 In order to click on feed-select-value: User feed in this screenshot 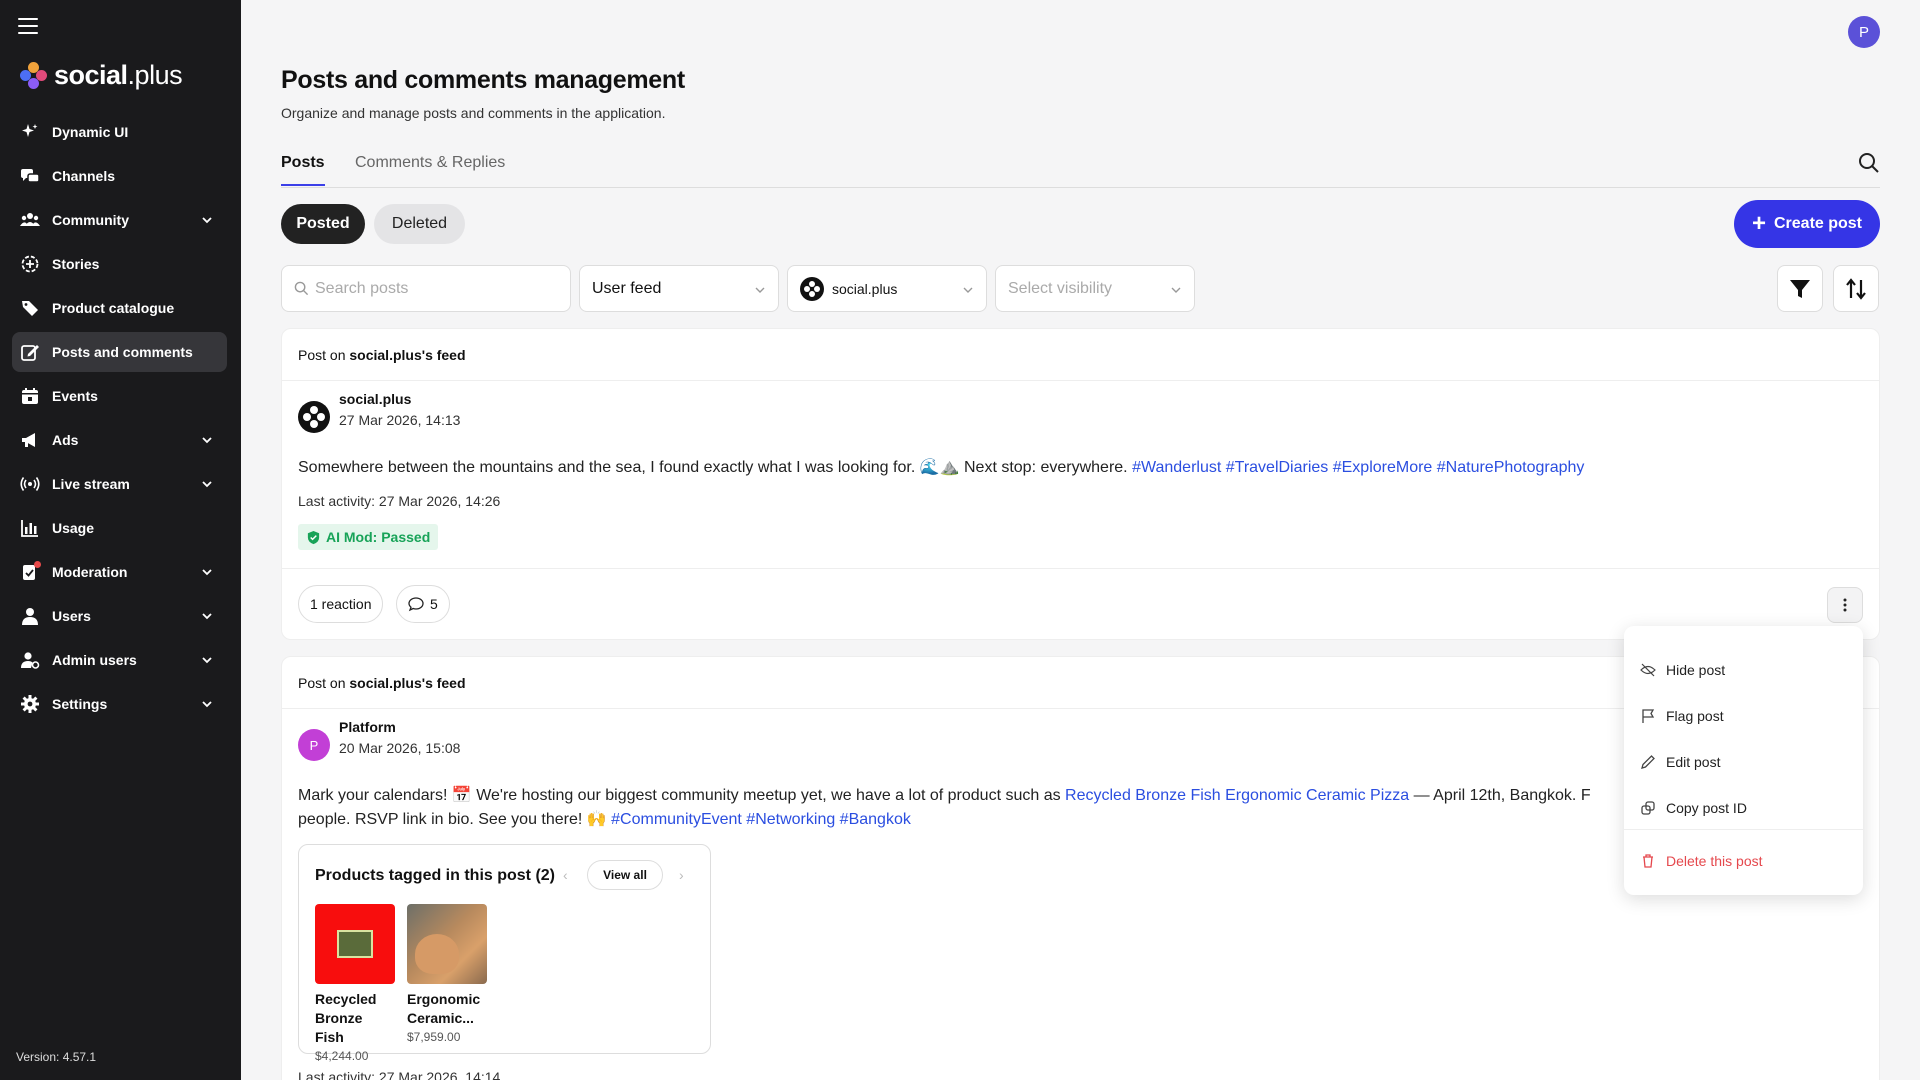, I will do `click(627, 288)`.